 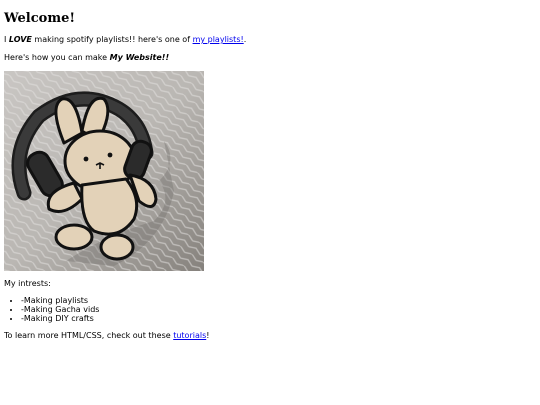 I want to click on interests-label: My intrests:, so click(x=27, y=283).